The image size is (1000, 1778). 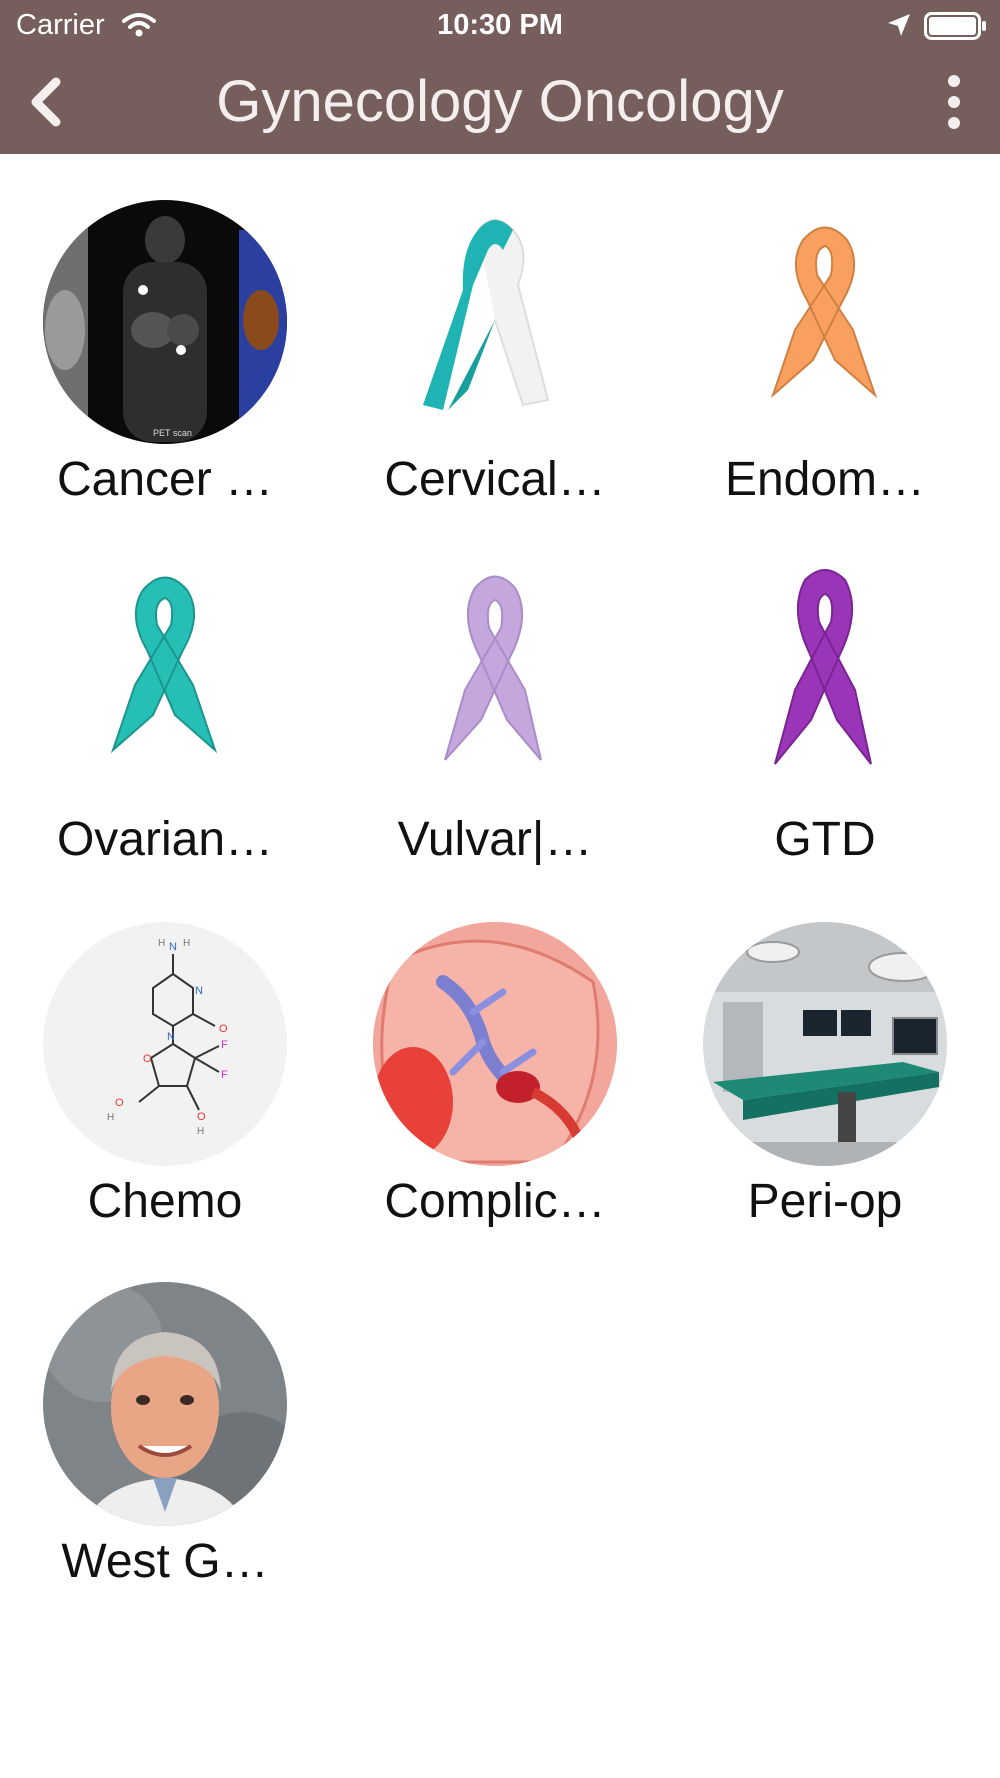 I want to click on grid-item-chemo: N H H N O N O F F O H O H Chemo, so click(x=165, y=1052).